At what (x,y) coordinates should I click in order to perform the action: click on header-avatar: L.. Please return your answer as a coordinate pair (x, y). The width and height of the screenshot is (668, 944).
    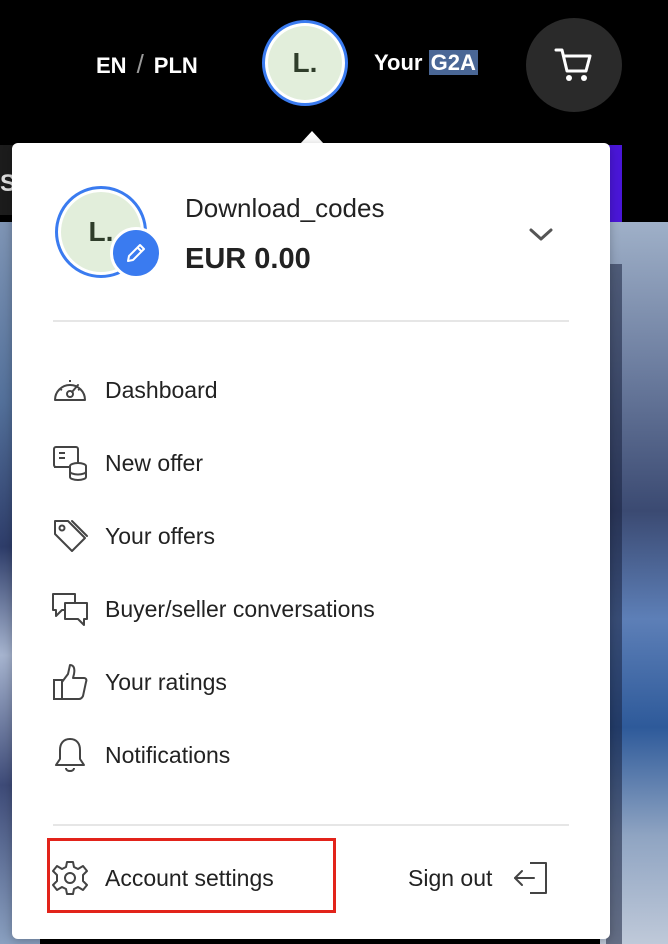
    Looking at the image, I should click on (305, 63).